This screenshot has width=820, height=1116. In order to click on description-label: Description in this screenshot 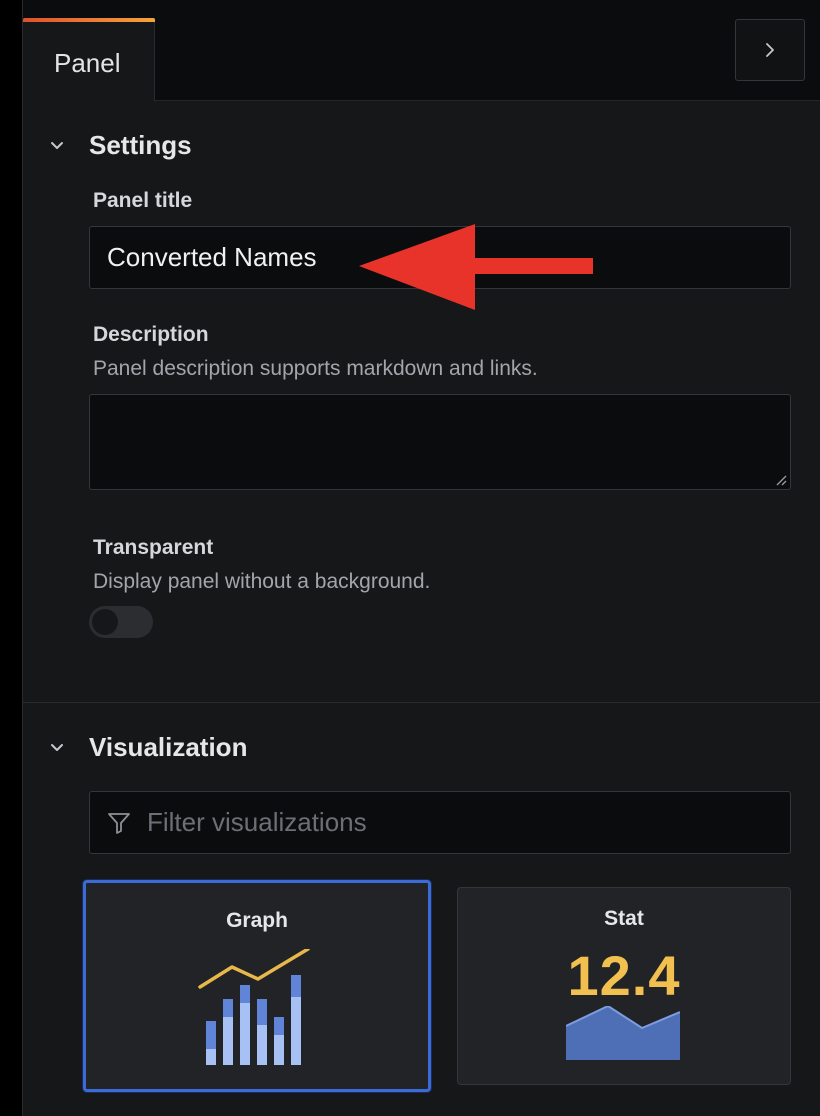, I will do `click(151, 334)`.